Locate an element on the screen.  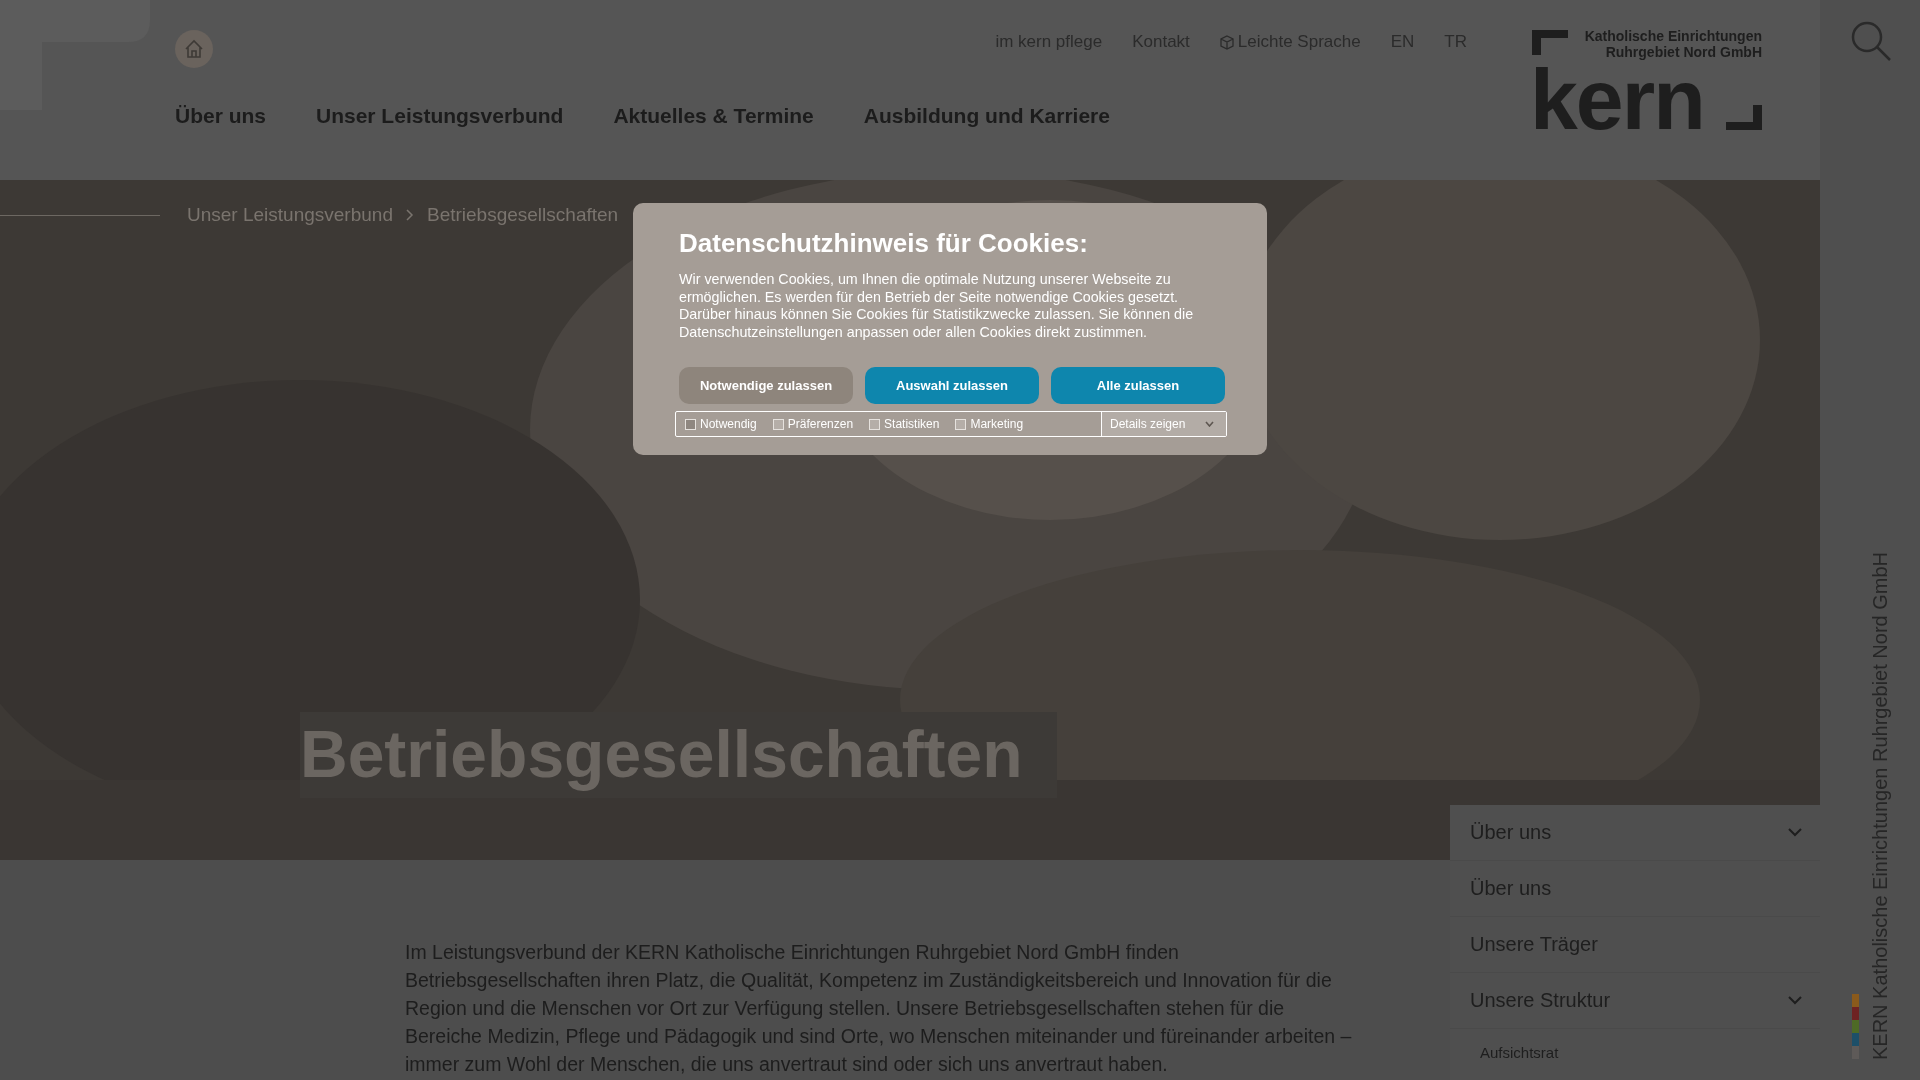
checkbox-label: Präferenzen is located at coordinates (820, 424).